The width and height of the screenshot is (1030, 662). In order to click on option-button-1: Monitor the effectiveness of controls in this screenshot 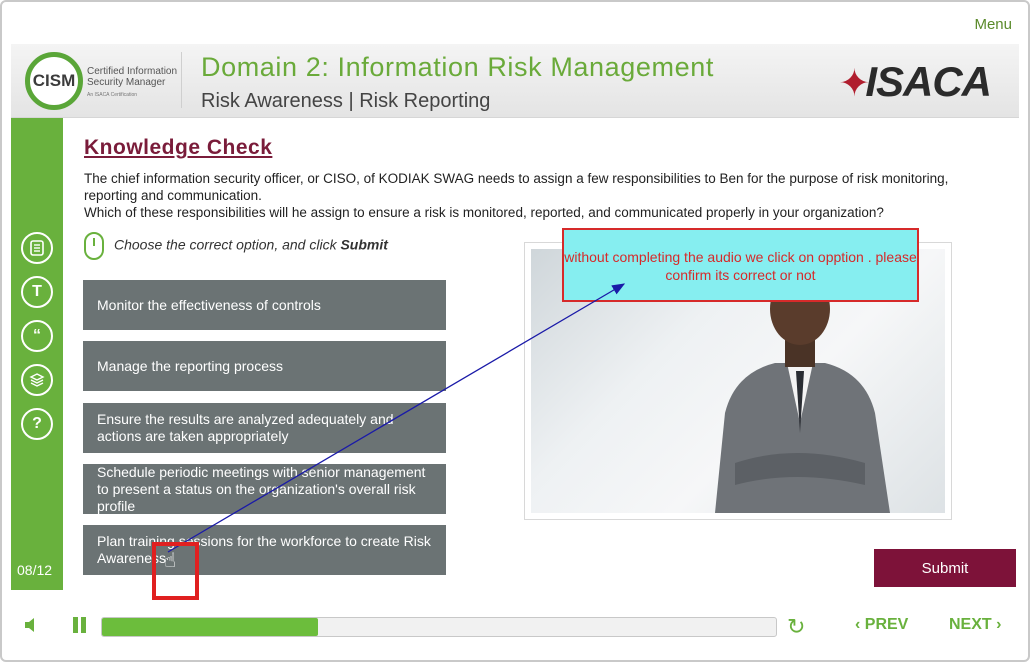, I will do `click(264, 305)`.